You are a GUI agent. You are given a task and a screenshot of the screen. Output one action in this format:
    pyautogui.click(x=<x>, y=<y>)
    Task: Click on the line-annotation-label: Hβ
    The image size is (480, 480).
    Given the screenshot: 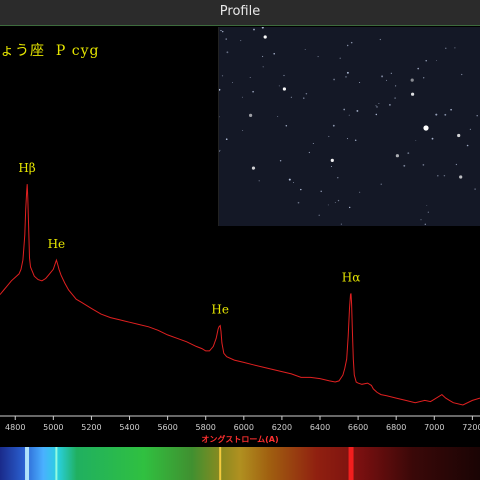 What is the action you would take?
    pyautogui.click(x=26, y=168)
    